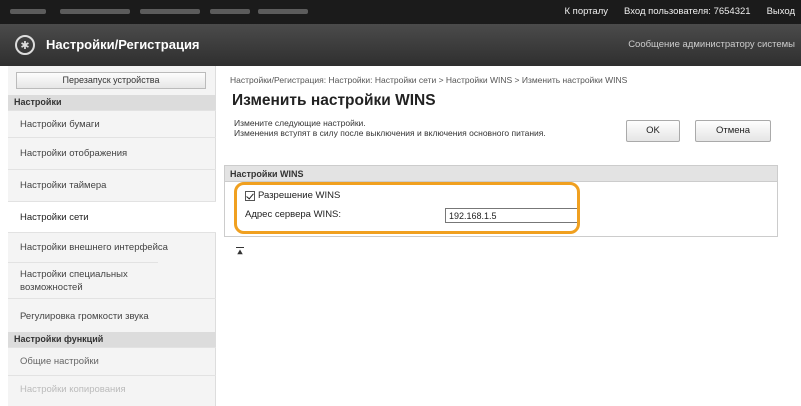 Image resolution: width=801 pixels, height=406 pixels. What do you see at coordinates (83, 280) in the screenshot?
I see `sidebar-item-accessibility: Настройки специальных возможностей` at bounding box center [83, 280].